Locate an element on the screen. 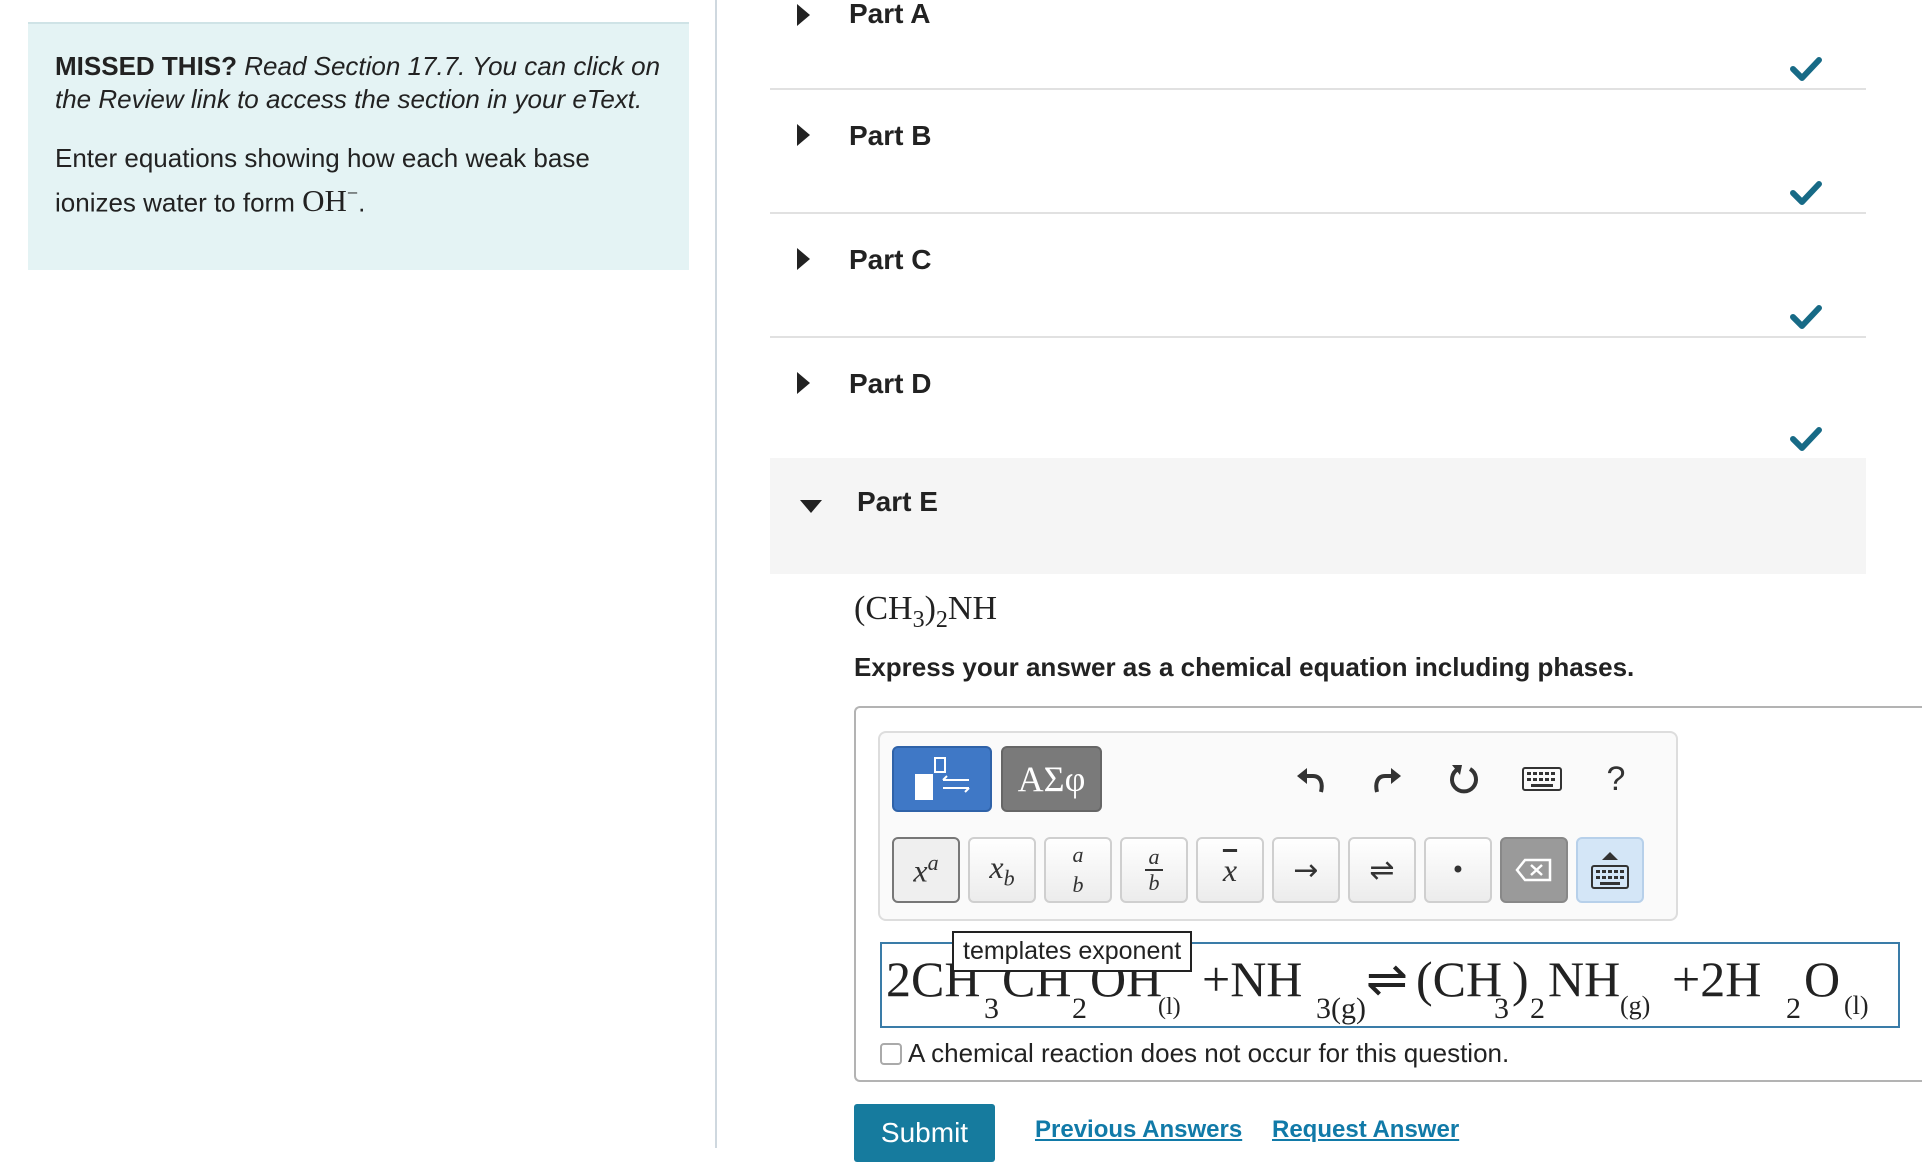 Image resolution: width=1922 pixels, height=1162 pixels. ion-charge: − is located at coordinates (352, 194).